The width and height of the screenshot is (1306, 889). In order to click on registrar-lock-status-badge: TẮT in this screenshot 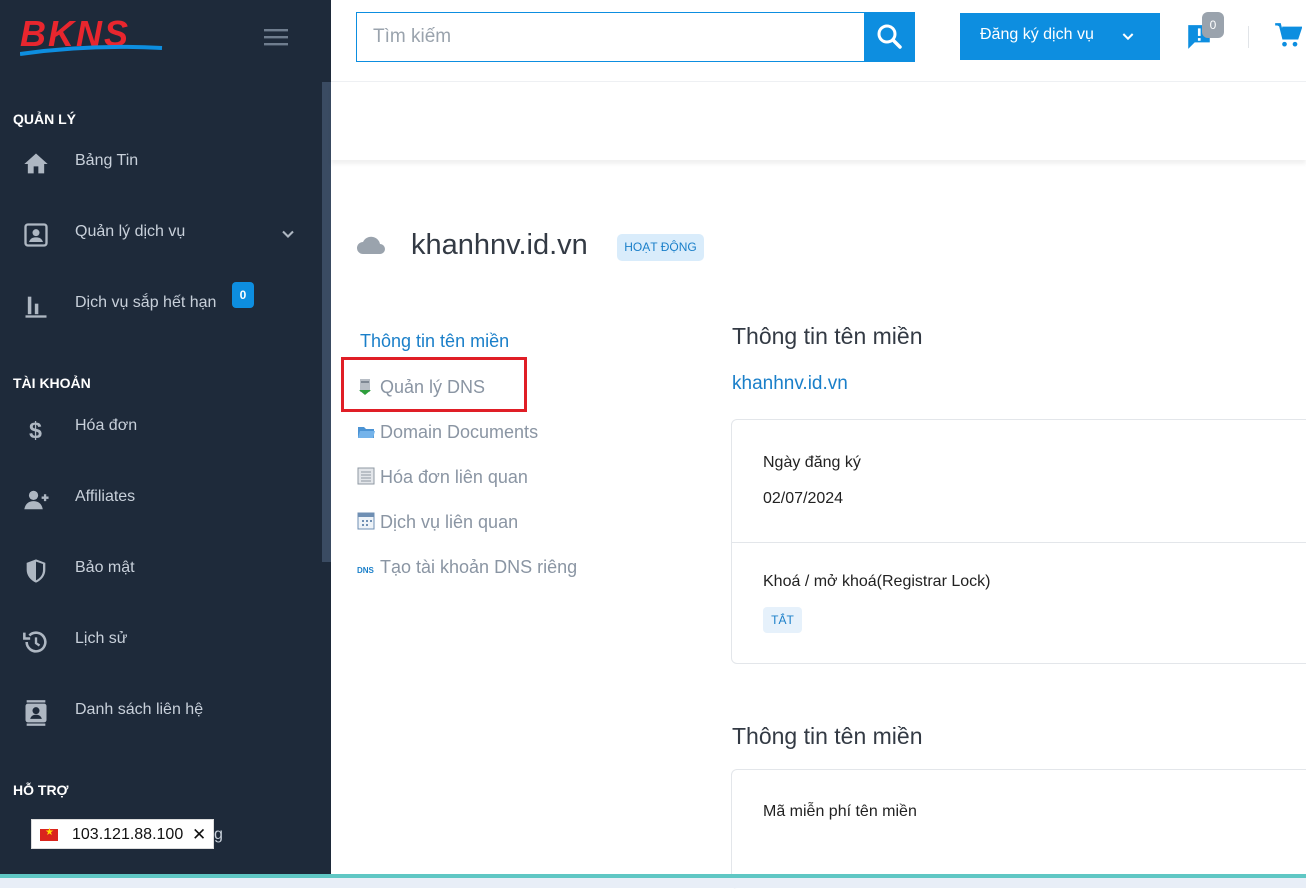, I will do `click(782, 620)`.